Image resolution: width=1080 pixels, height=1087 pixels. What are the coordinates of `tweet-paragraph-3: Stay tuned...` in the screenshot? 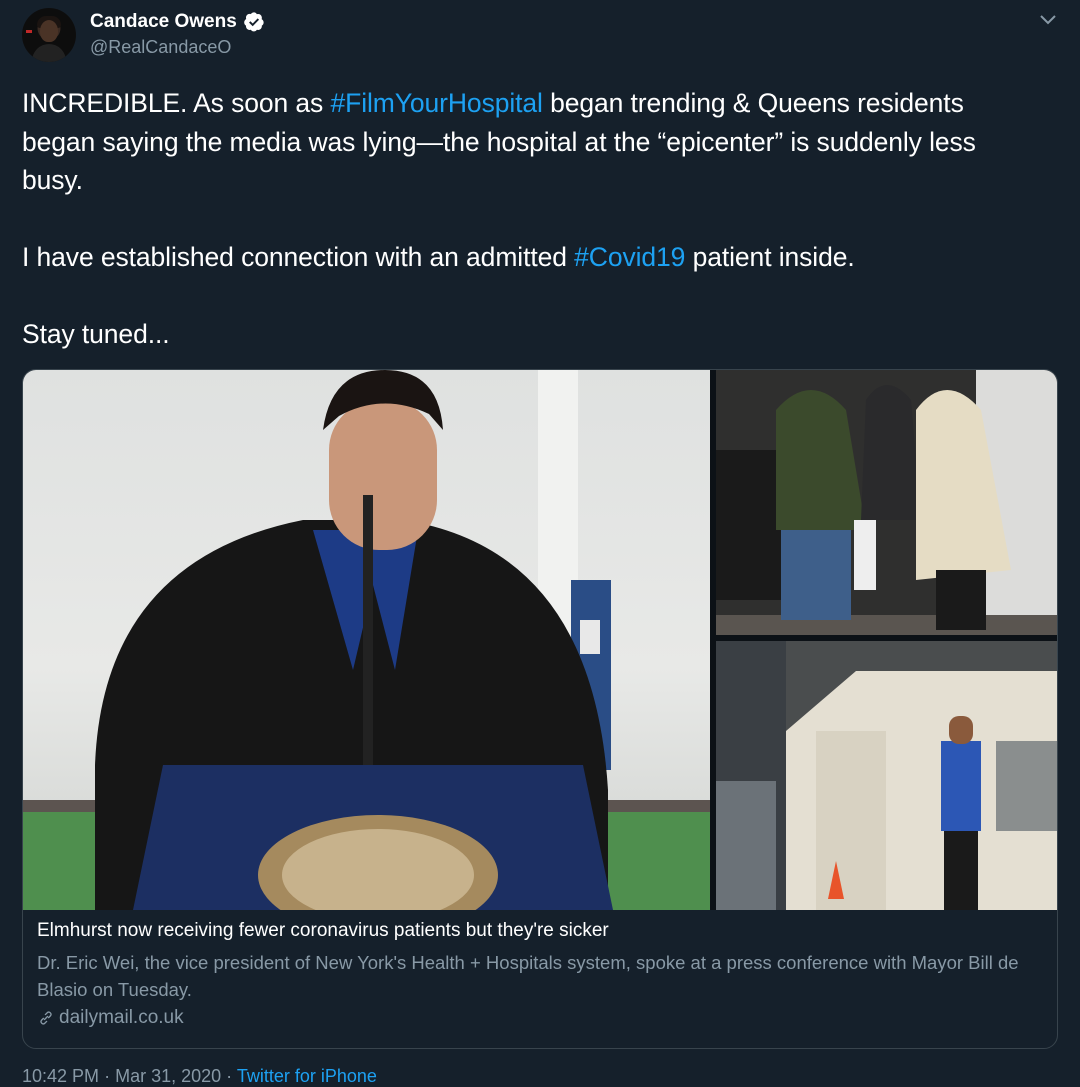 It's located at (96, 334).